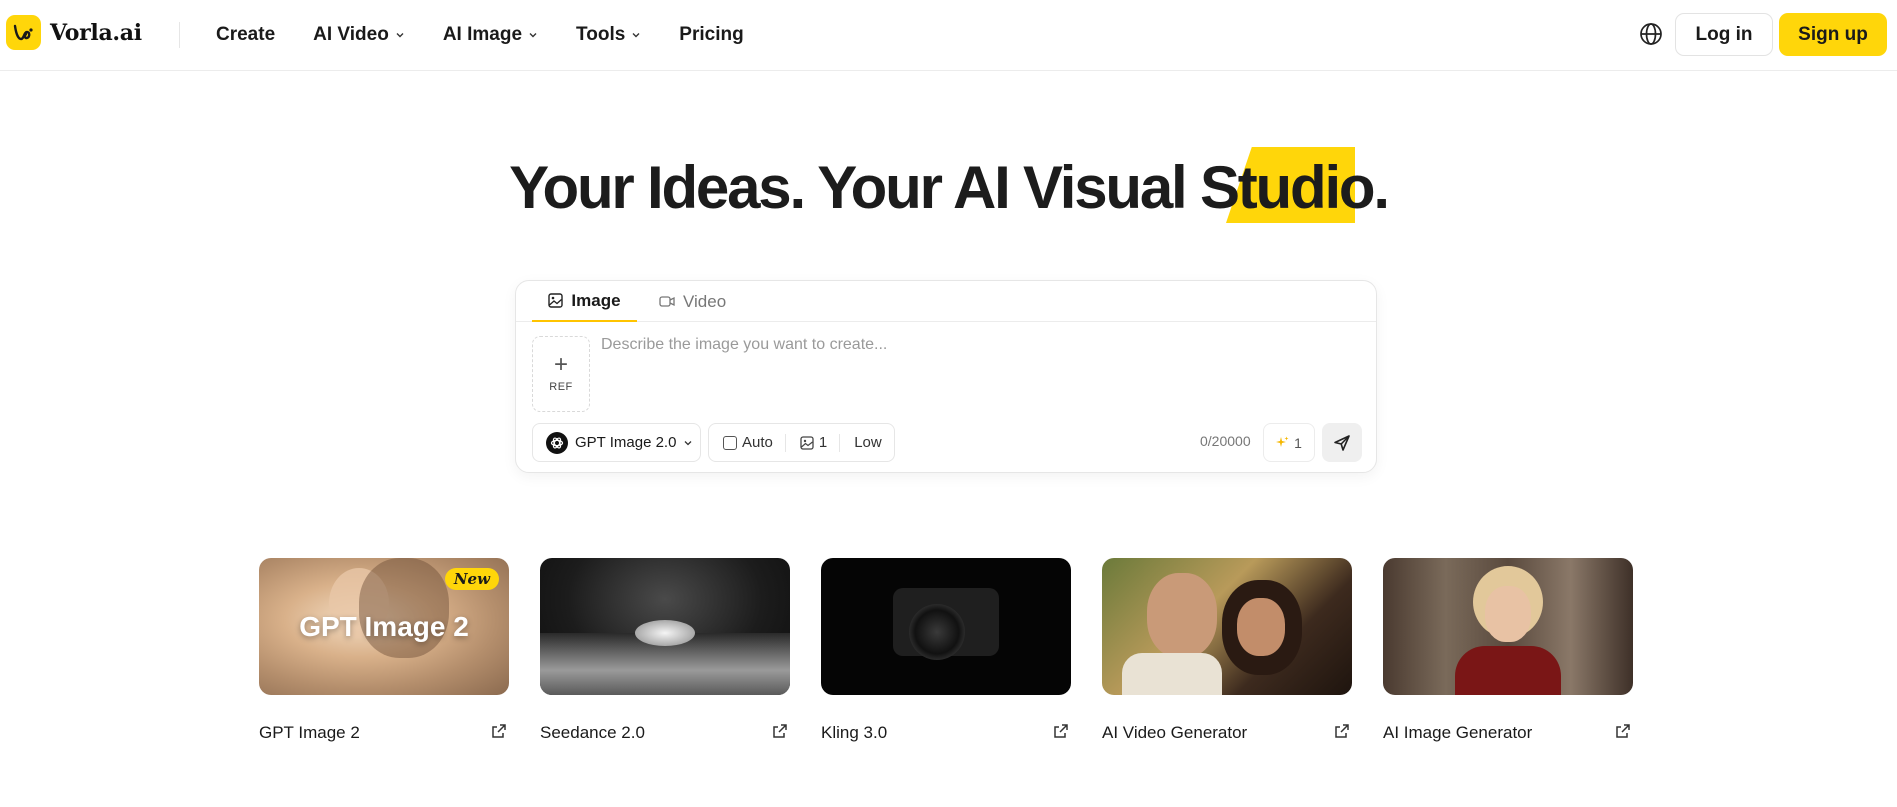 Image resolution: width=1897 pixels, height=807 pixels. I want to click on aspect-ratio-value: Auto, so click(757, 442).